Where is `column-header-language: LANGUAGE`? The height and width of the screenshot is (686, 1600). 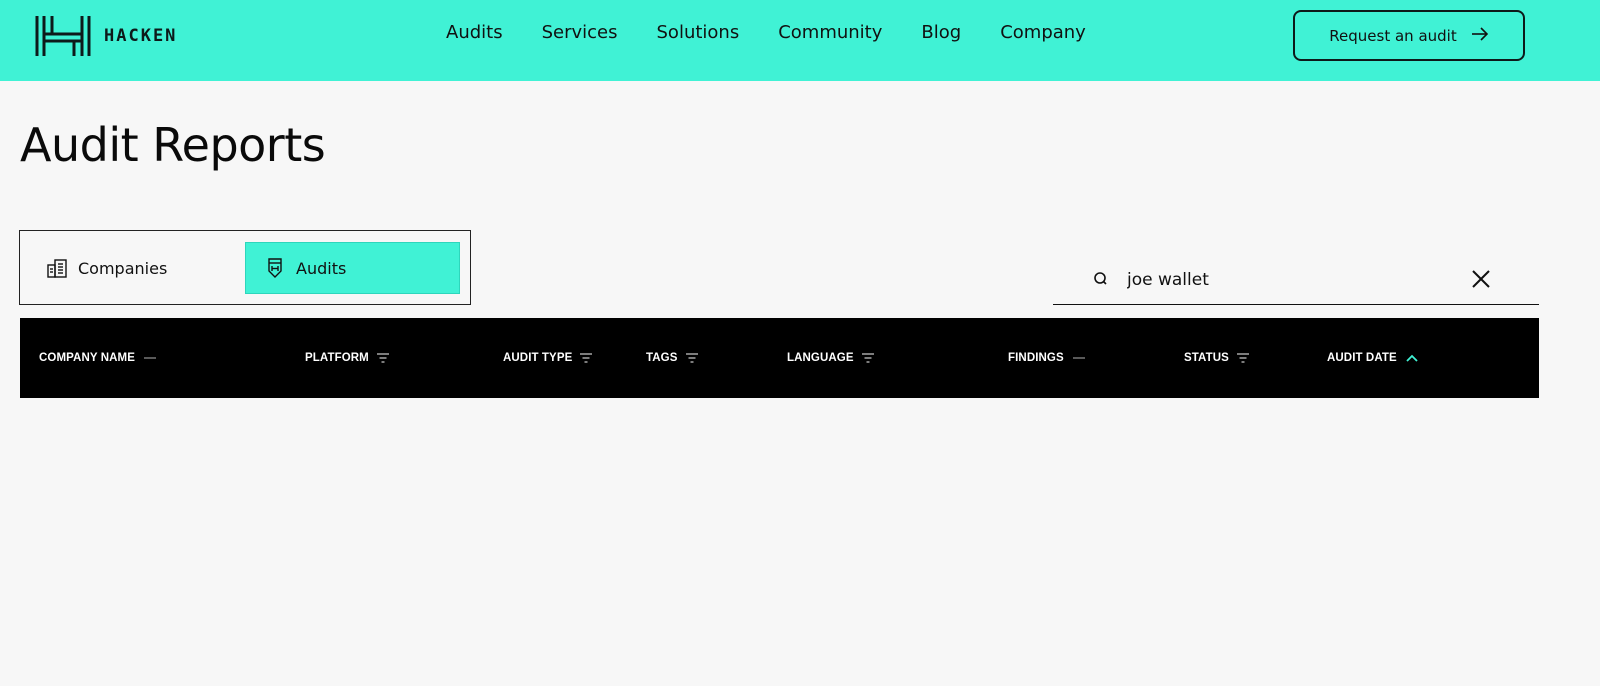
column-header-language: LANGUAGE is located at coordinates (830, 358).